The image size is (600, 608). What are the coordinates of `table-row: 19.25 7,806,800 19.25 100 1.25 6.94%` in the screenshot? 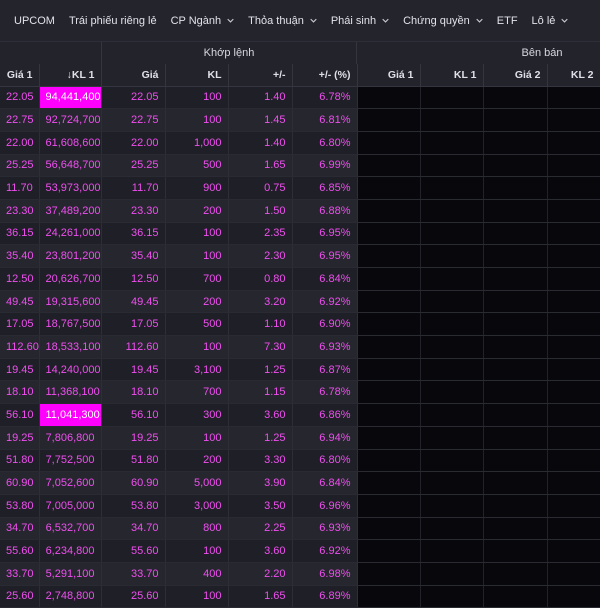 It's located at (300, 438).